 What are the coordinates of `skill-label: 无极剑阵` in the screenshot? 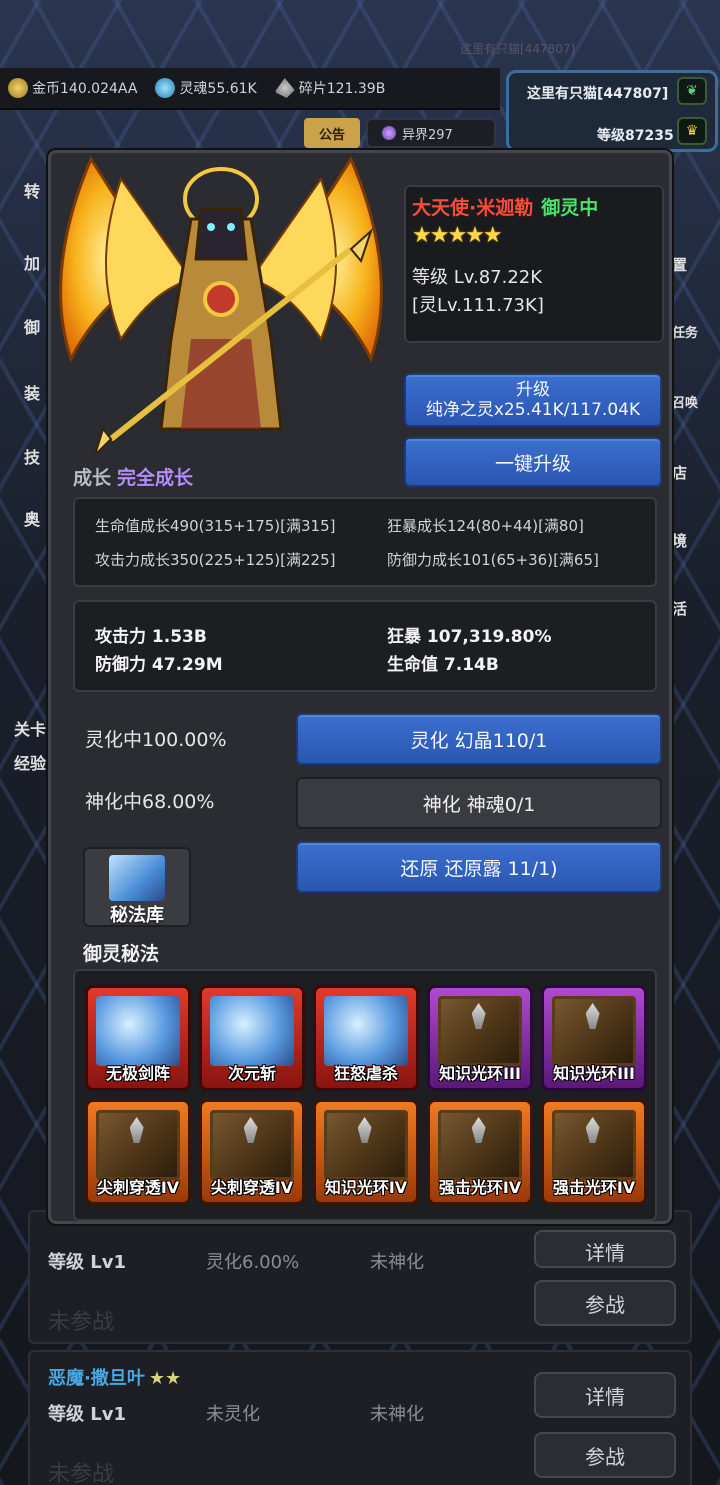 It's located at (137, 1073).